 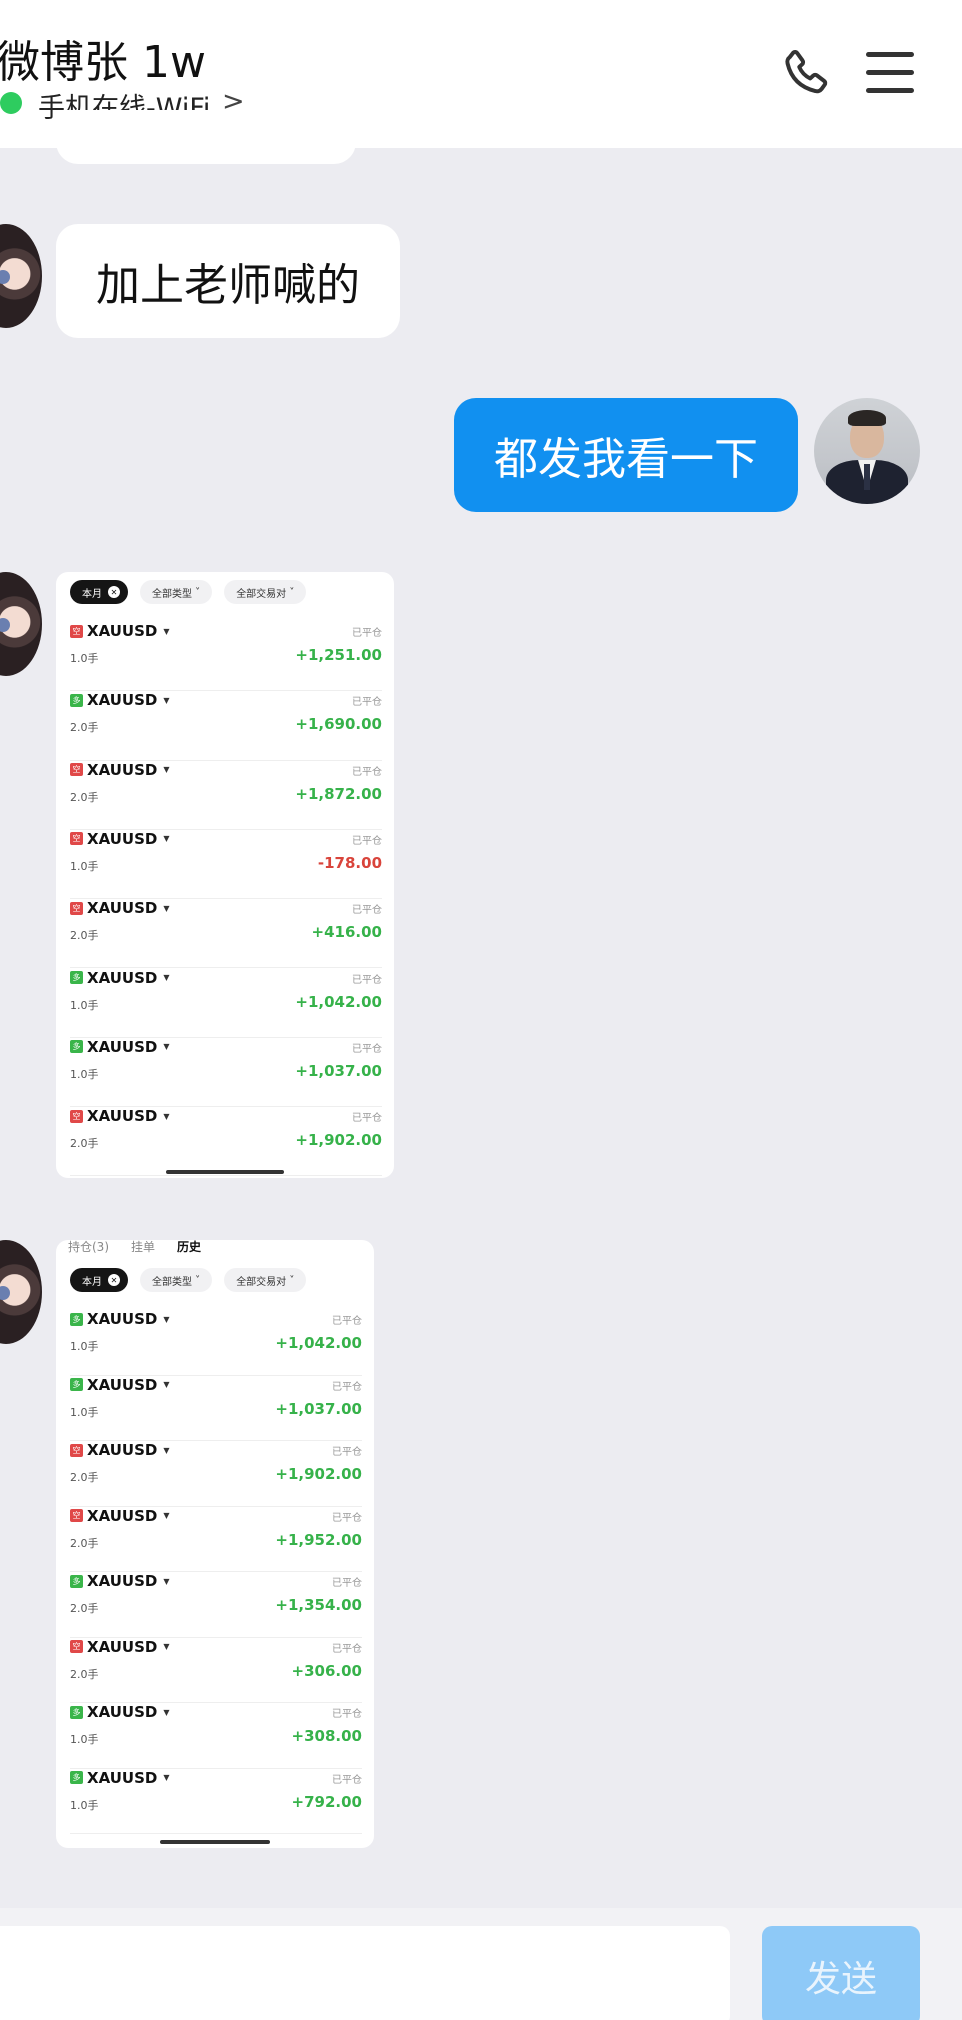 I want to click on menu-icon, so click(x=890, y=73).